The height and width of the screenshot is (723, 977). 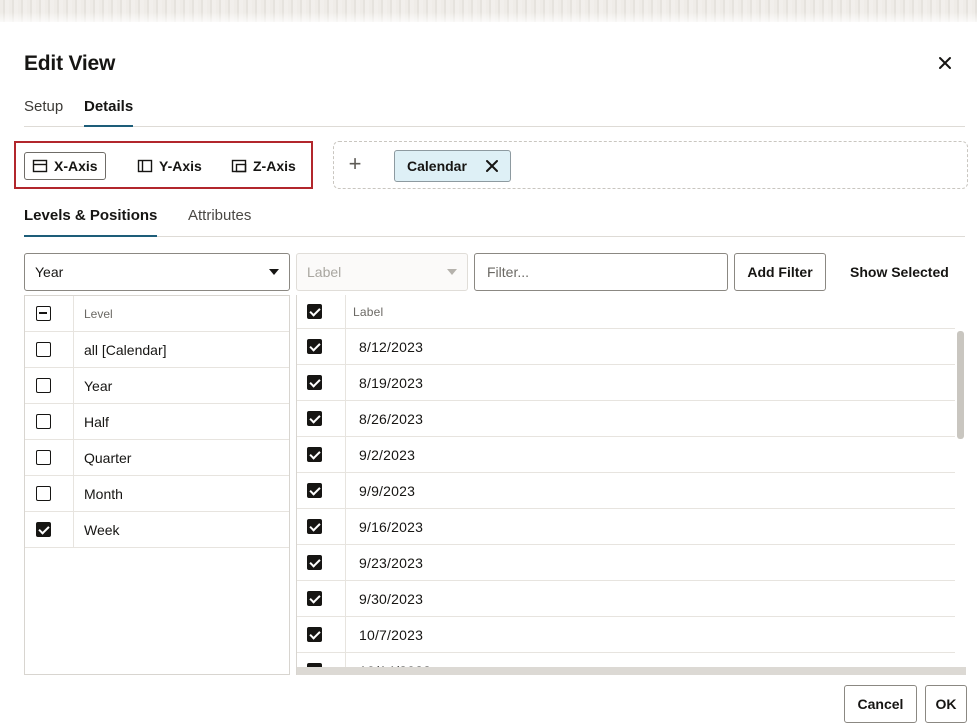 I want to click on member-row: 9/16/2023, so click(x=626, y=527).